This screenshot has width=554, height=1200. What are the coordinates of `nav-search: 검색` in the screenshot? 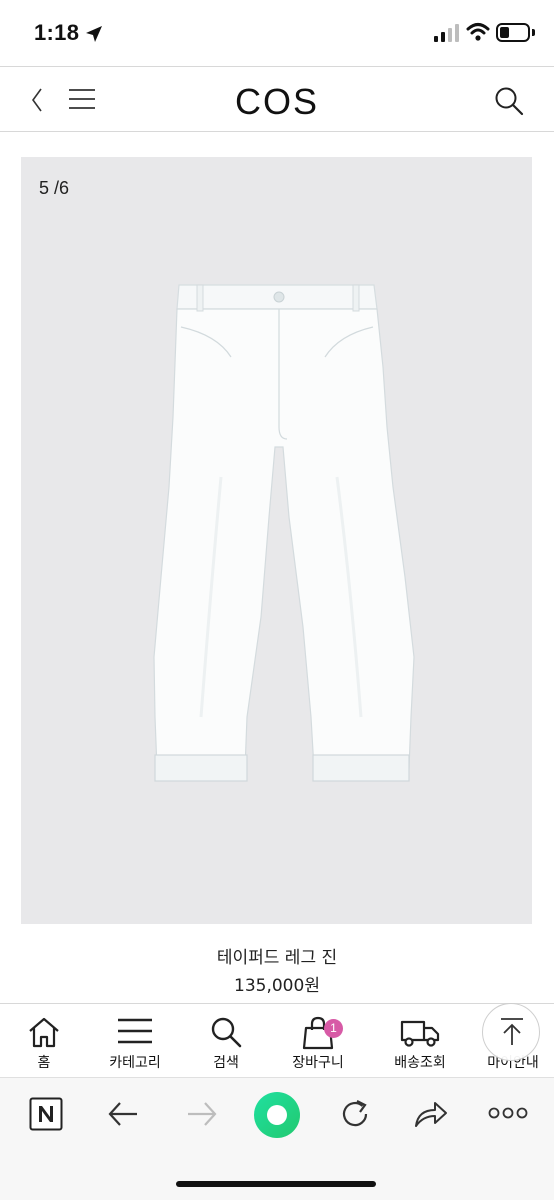 It's located at (226, 1041).